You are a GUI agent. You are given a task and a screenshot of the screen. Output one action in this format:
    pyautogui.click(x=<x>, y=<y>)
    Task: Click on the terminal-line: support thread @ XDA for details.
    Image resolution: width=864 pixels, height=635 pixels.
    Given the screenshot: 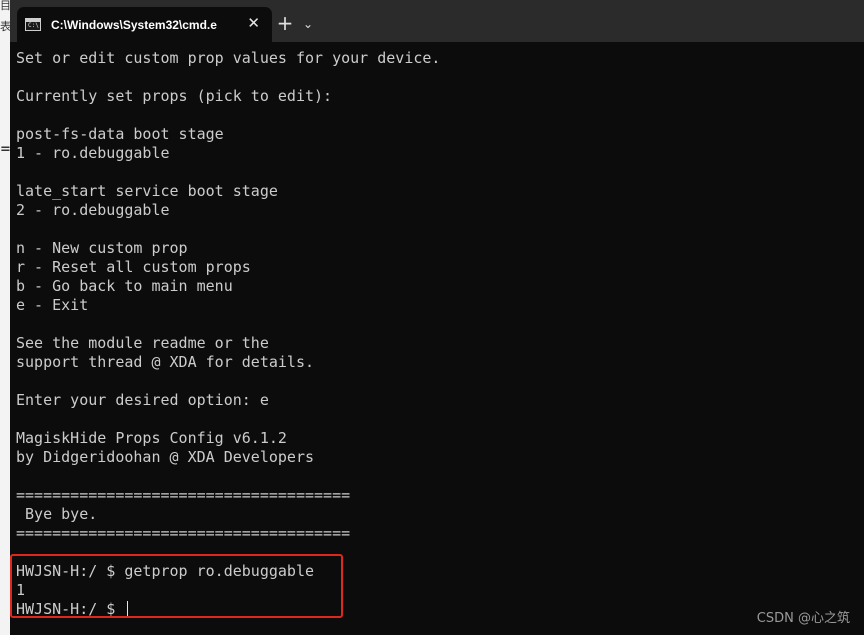 What is the action you would take?
    pyautogui.click(x=165, y=362)
    